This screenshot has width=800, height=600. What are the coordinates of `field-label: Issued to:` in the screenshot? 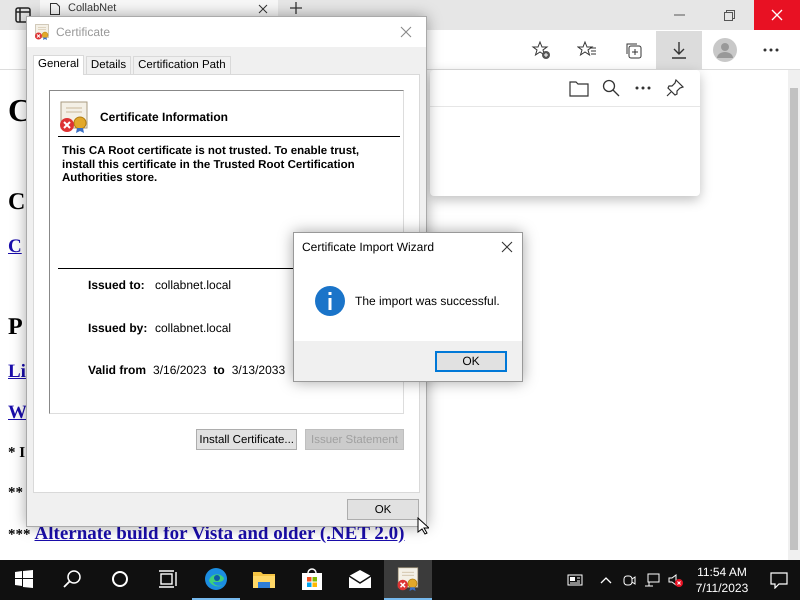 It's located at (117, 285).